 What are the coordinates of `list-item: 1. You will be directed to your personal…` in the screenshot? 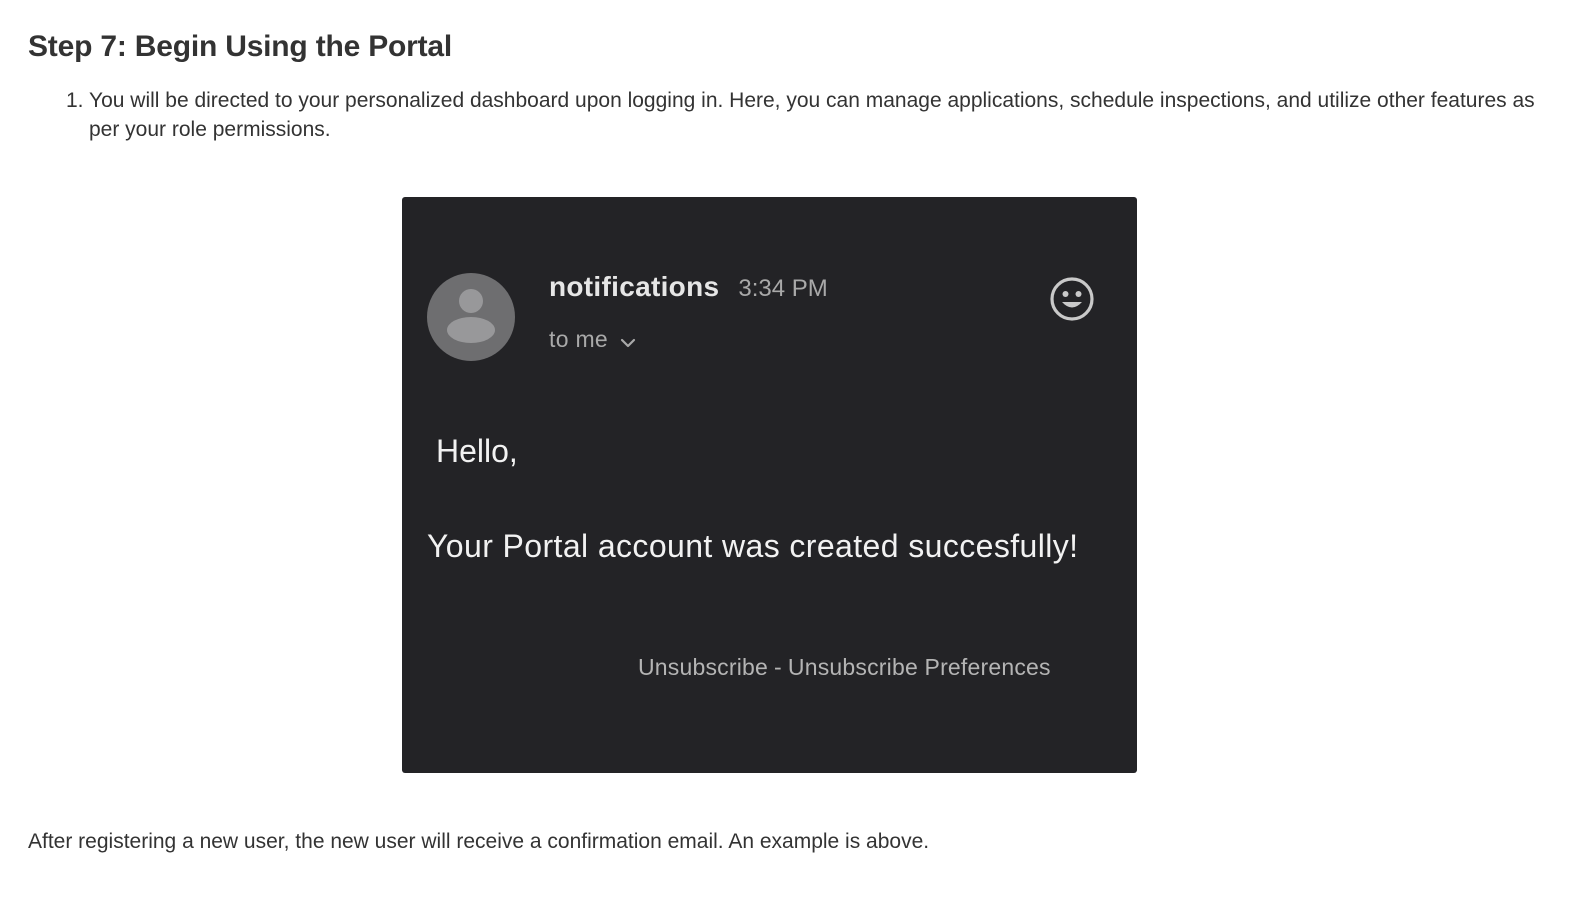 It's located at (811, 115).